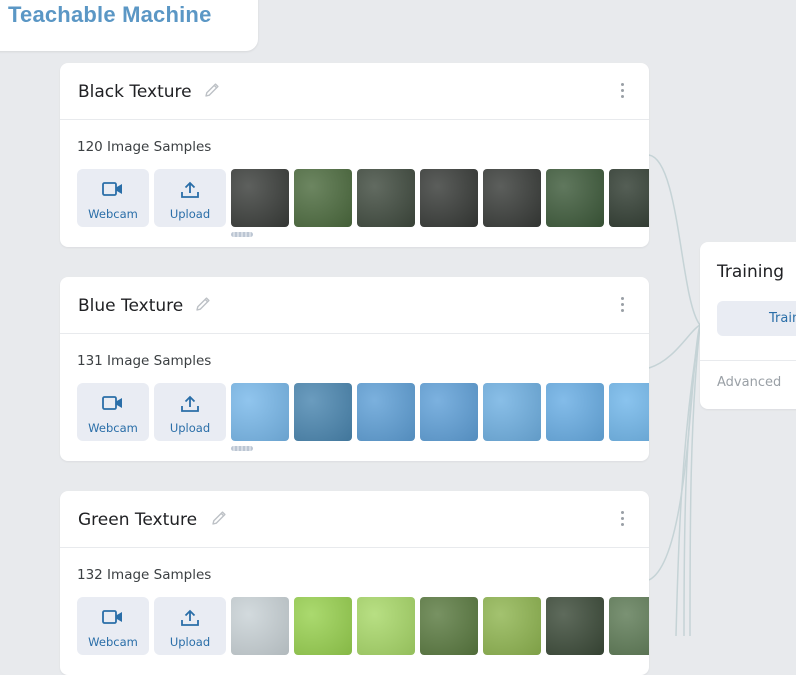 This screenshot has height=675, width=796. I want to click on samples-count: 132 Image Samples, so click(144, 575).